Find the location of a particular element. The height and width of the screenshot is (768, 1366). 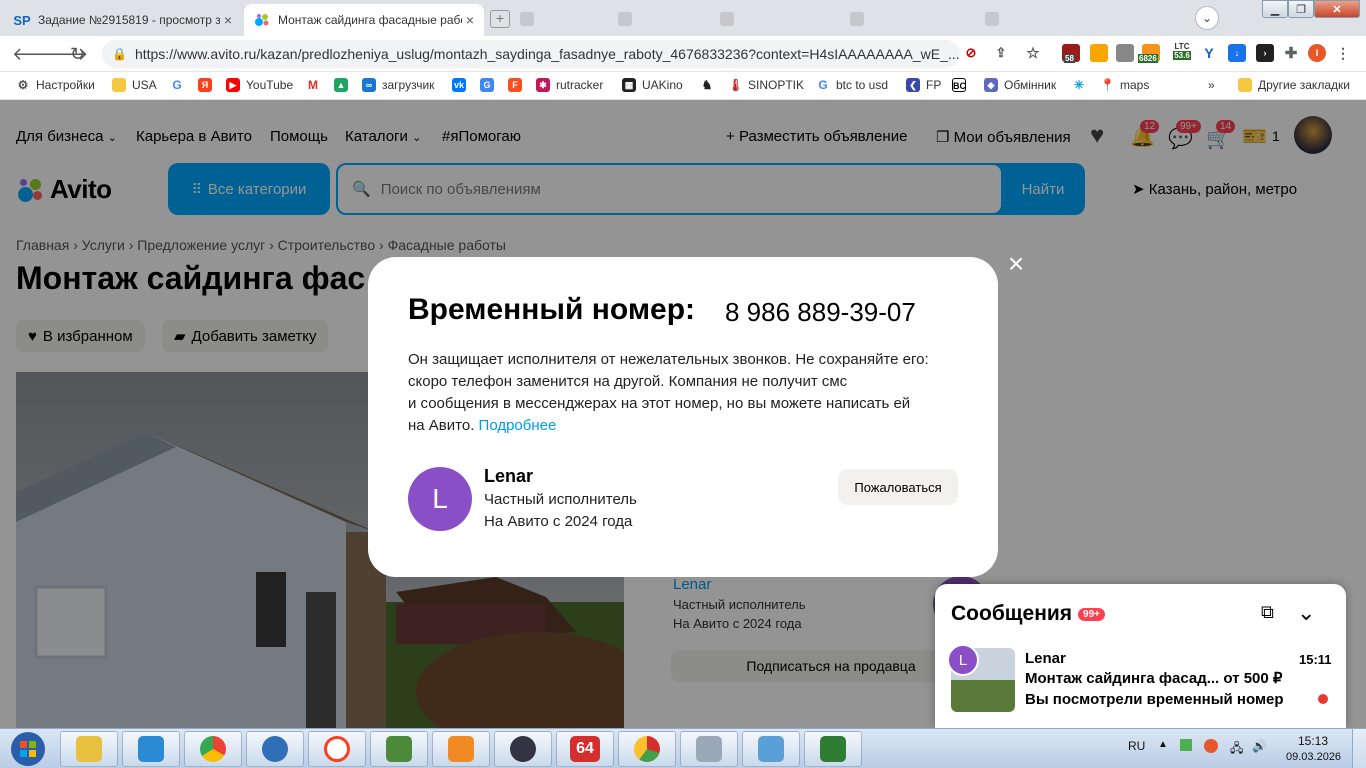

bookmark-sinoptik: 🌡 SINOPTIK is located at coordinates (766, 85).